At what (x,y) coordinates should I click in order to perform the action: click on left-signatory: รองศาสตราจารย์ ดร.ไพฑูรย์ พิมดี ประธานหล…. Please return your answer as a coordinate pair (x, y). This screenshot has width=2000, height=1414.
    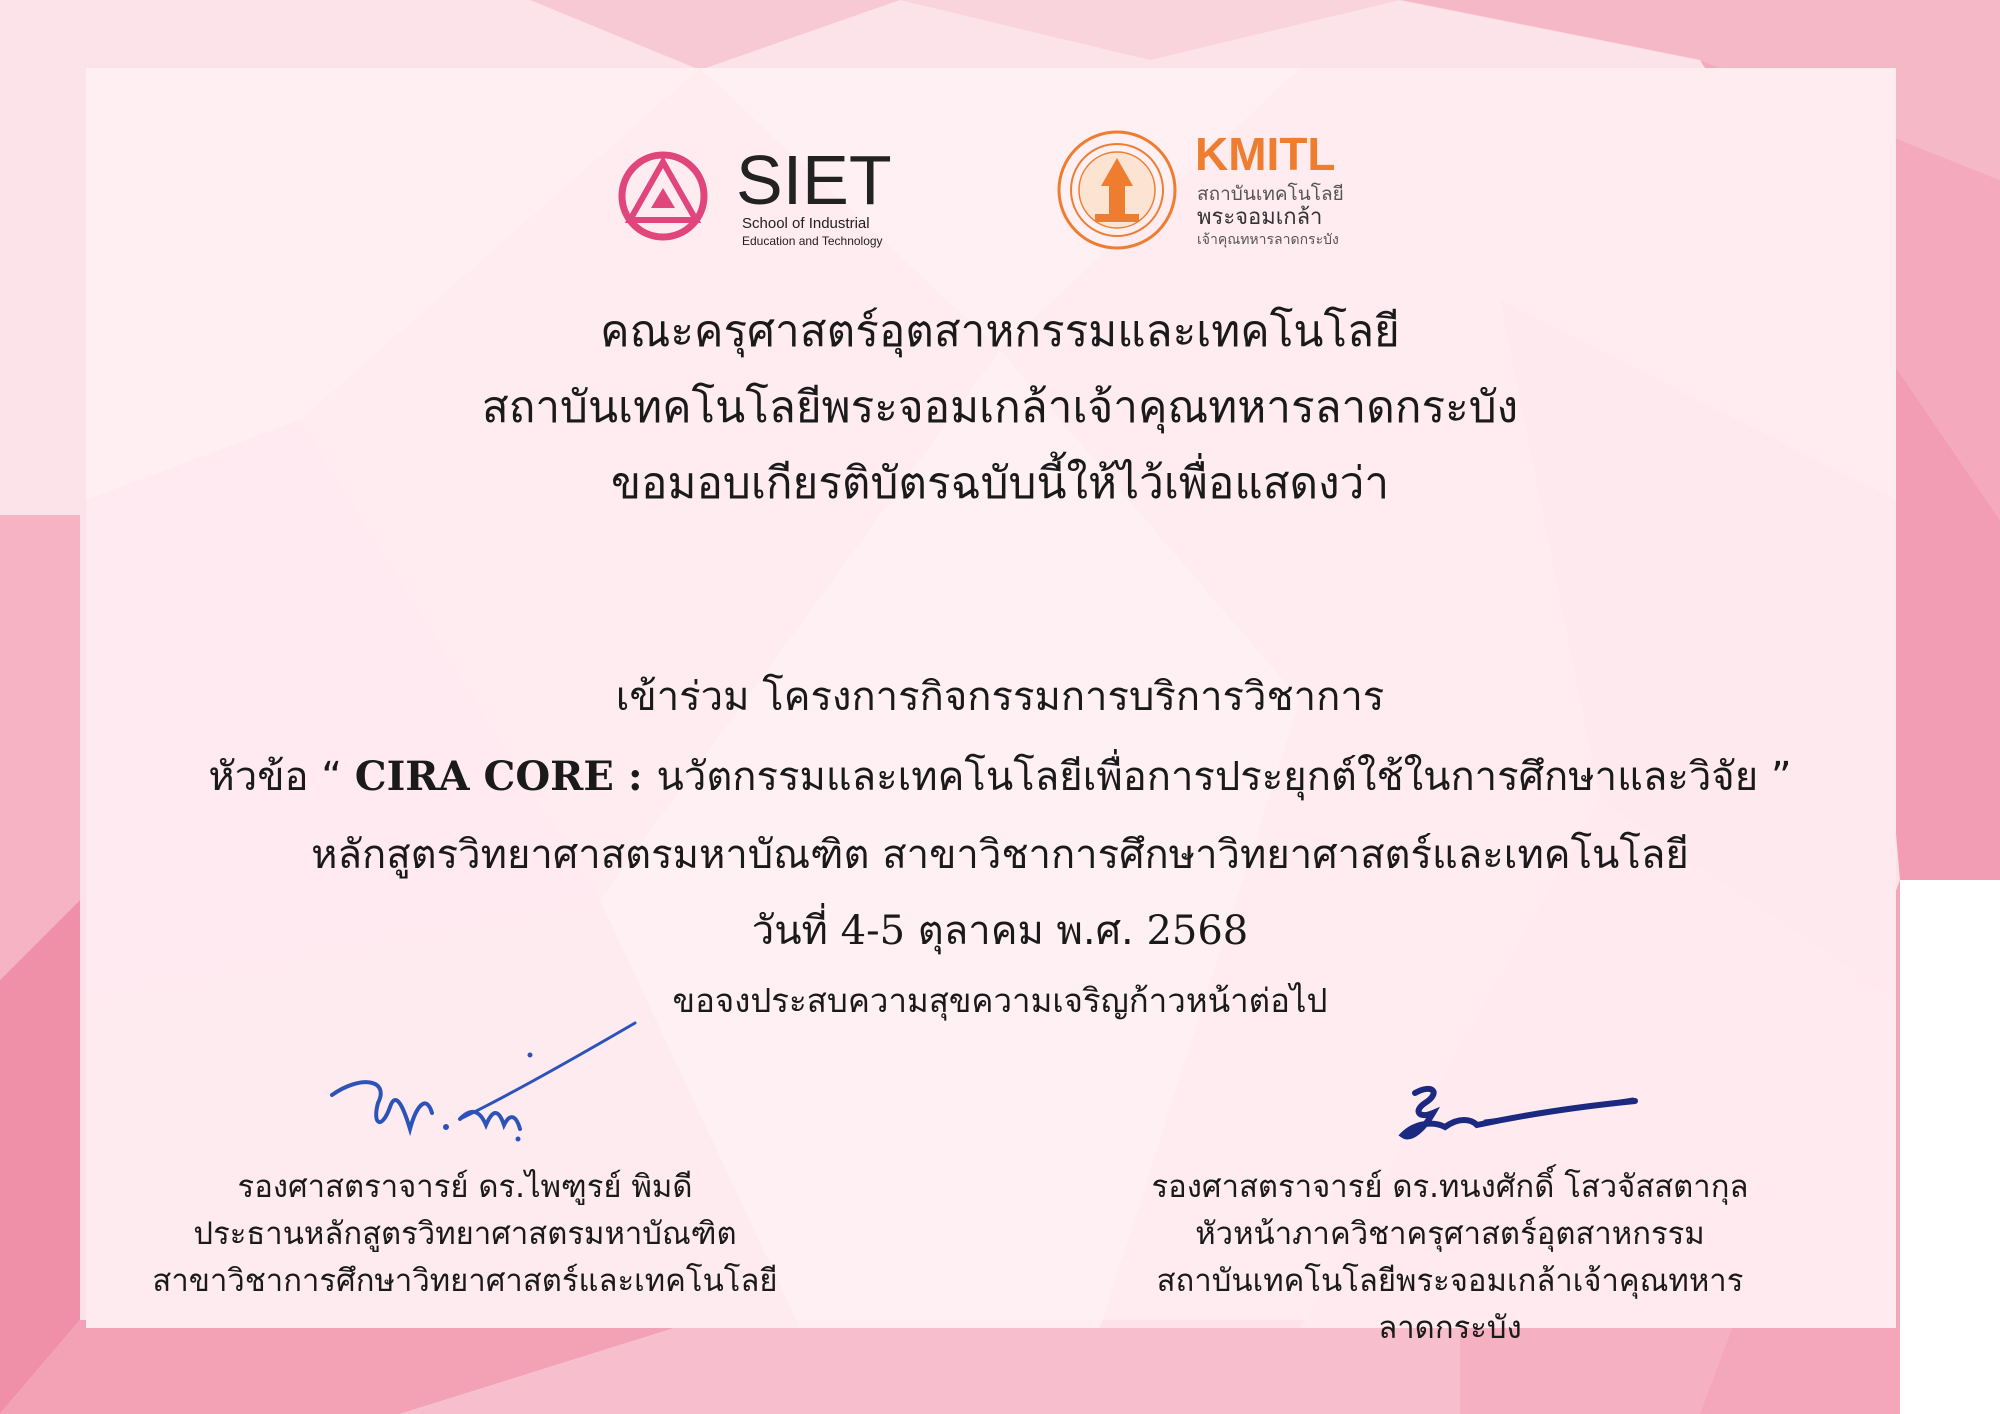
    Looking at the image, I should click on (465, 1234).